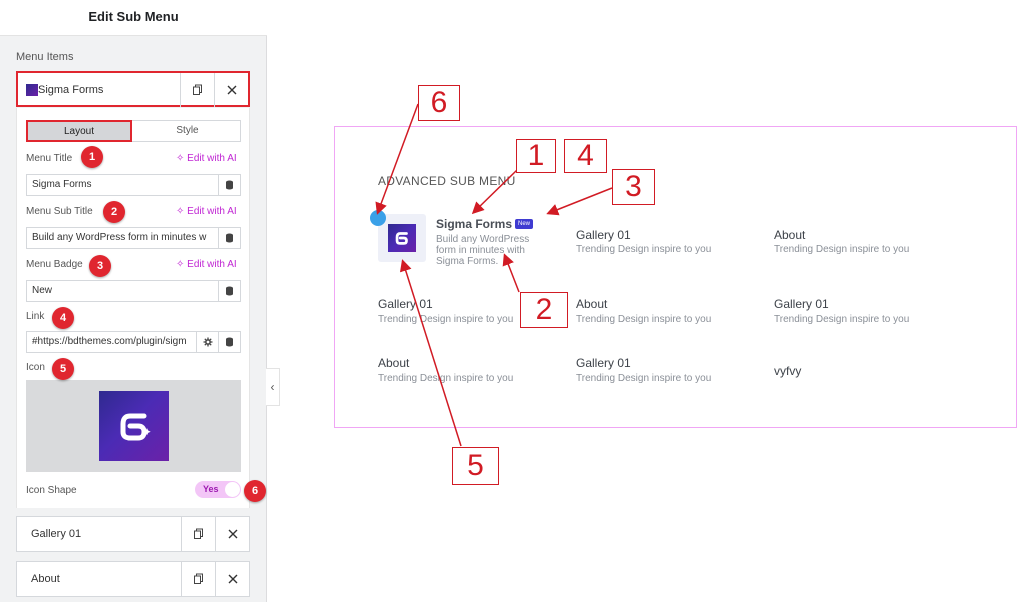  Describe the element at coordinates (494, 275) in the screenshot. I see `annotation-arrows` at that location.